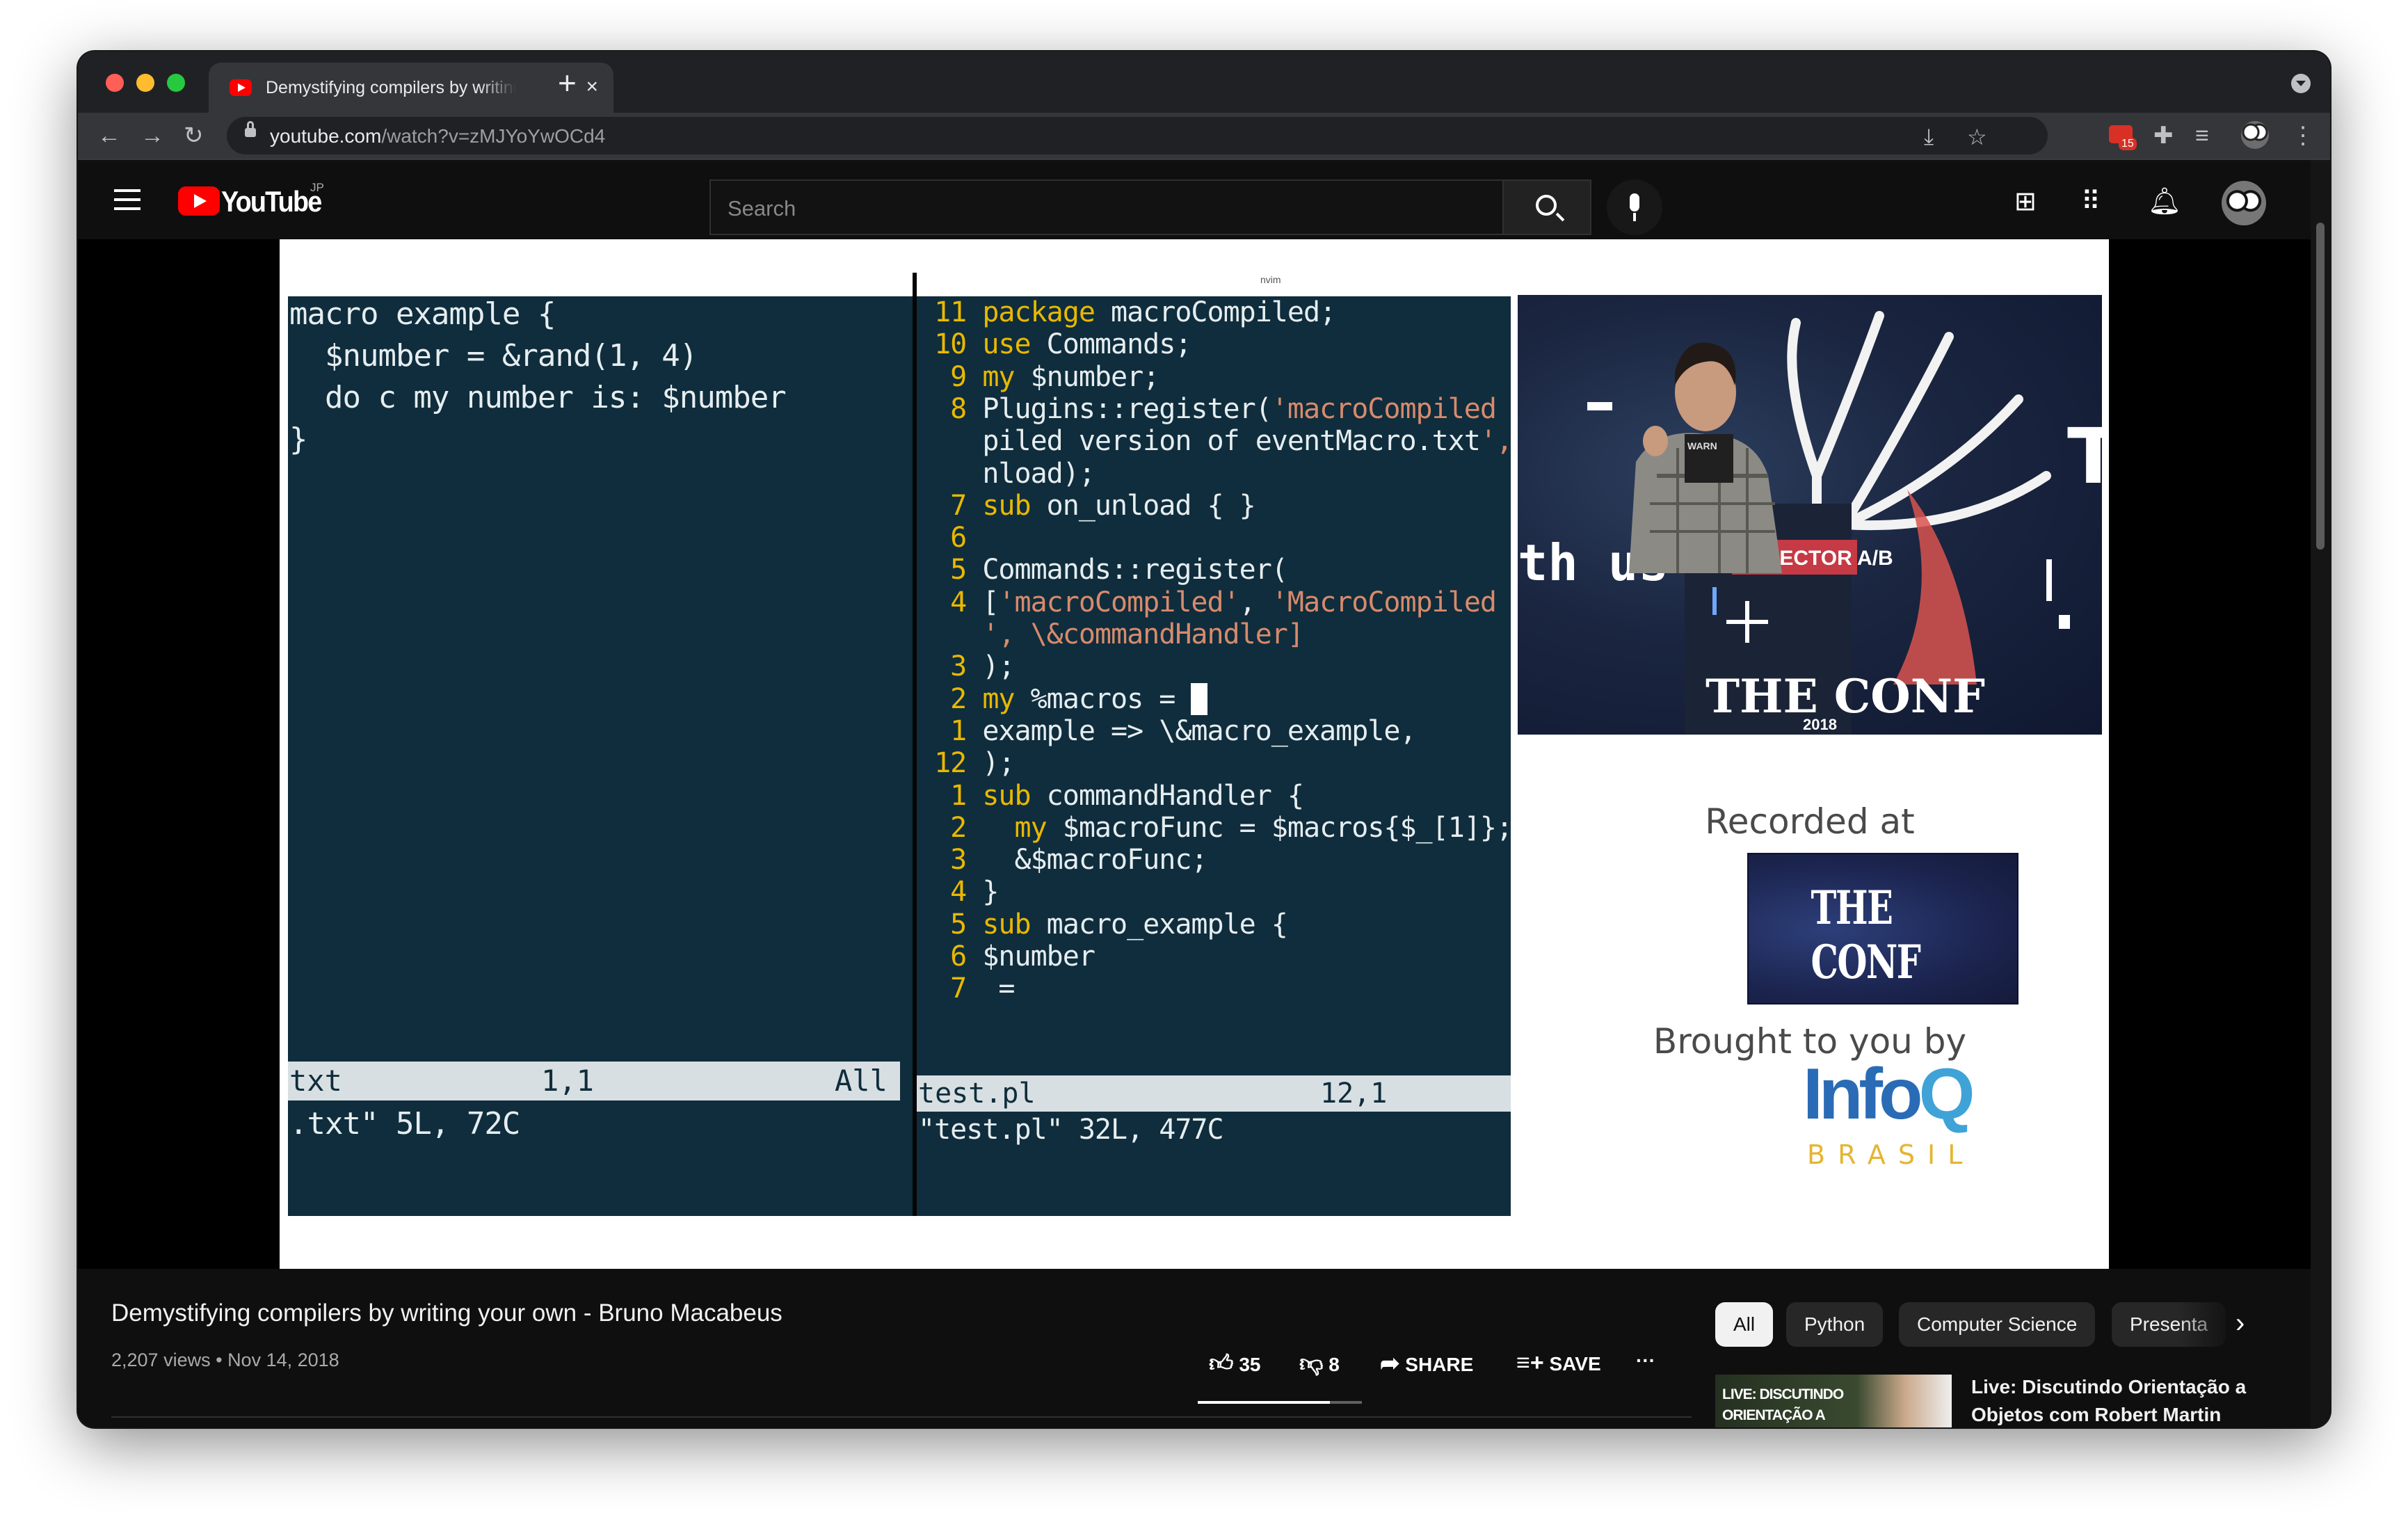 The image size is (2408, 1529). I want to click on right-code-line: 5 Commands::register(, so click(1103, 570).